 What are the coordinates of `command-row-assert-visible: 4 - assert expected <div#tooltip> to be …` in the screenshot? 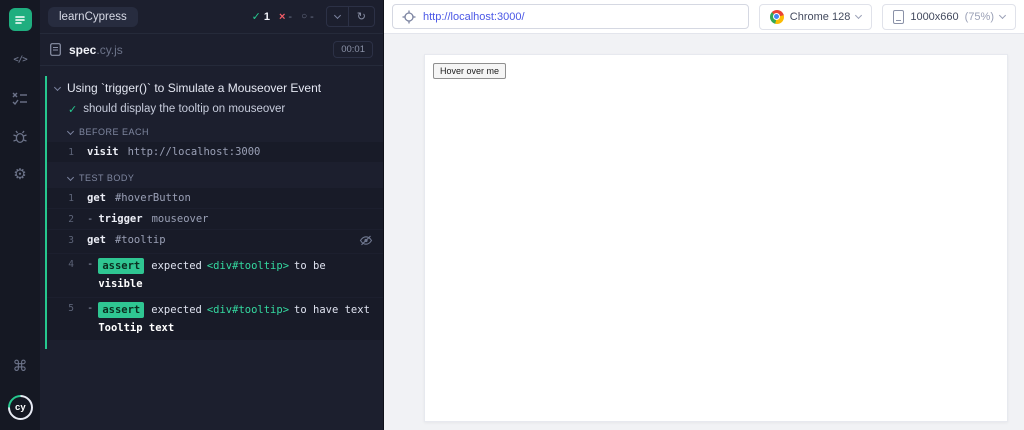 It's located at (215, 275).